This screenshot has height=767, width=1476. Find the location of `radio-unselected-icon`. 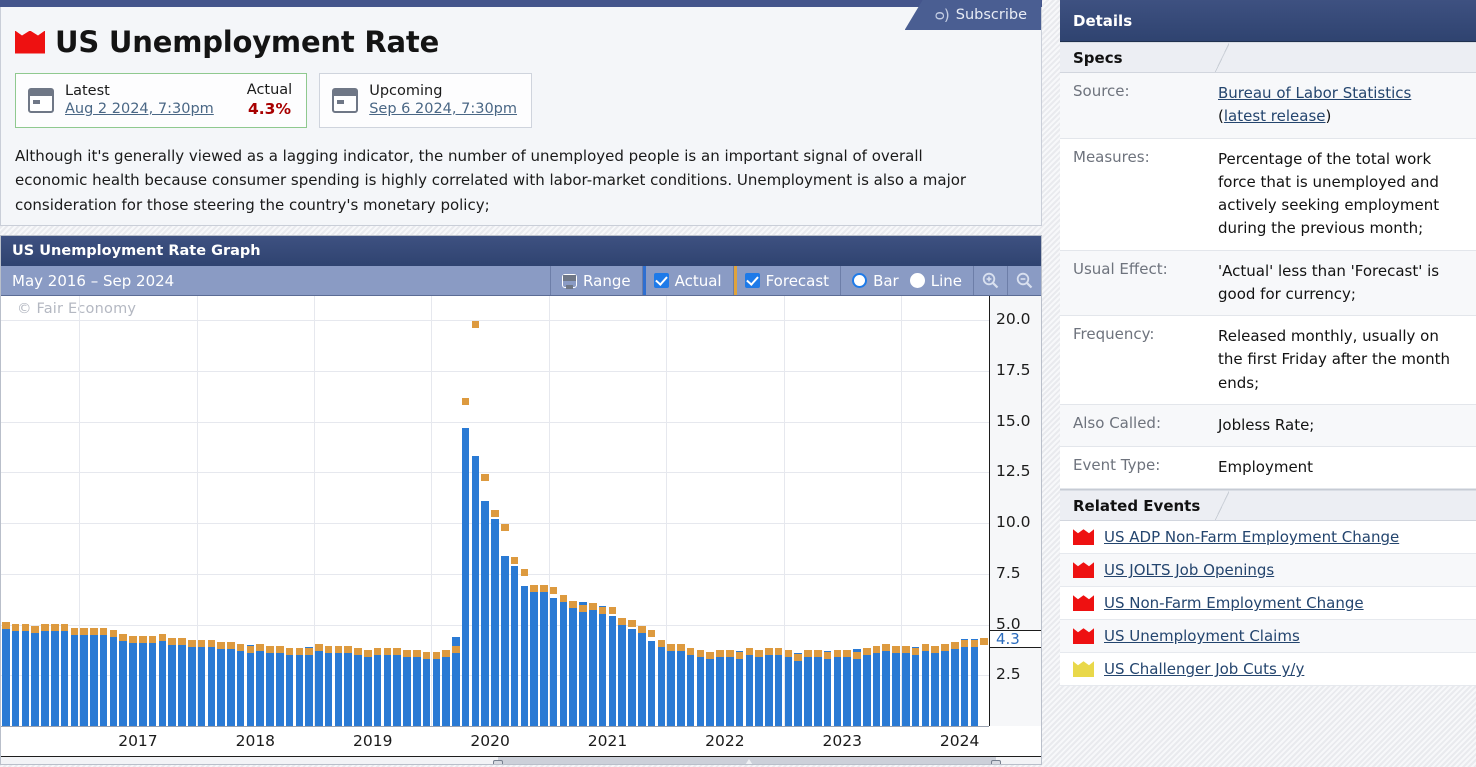

radio-unselected-icon is located at coordinates (917, 280).